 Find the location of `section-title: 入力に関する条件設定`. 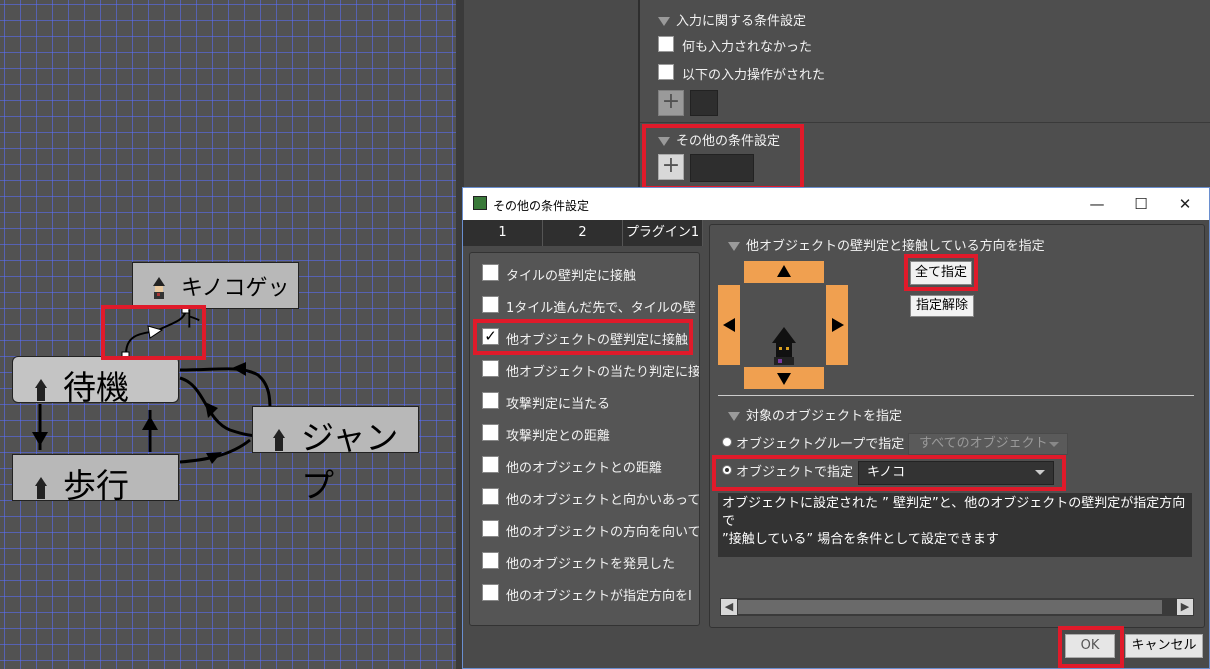

section-title: 入力に関する条件設定 is located at coordinates (741, 21).